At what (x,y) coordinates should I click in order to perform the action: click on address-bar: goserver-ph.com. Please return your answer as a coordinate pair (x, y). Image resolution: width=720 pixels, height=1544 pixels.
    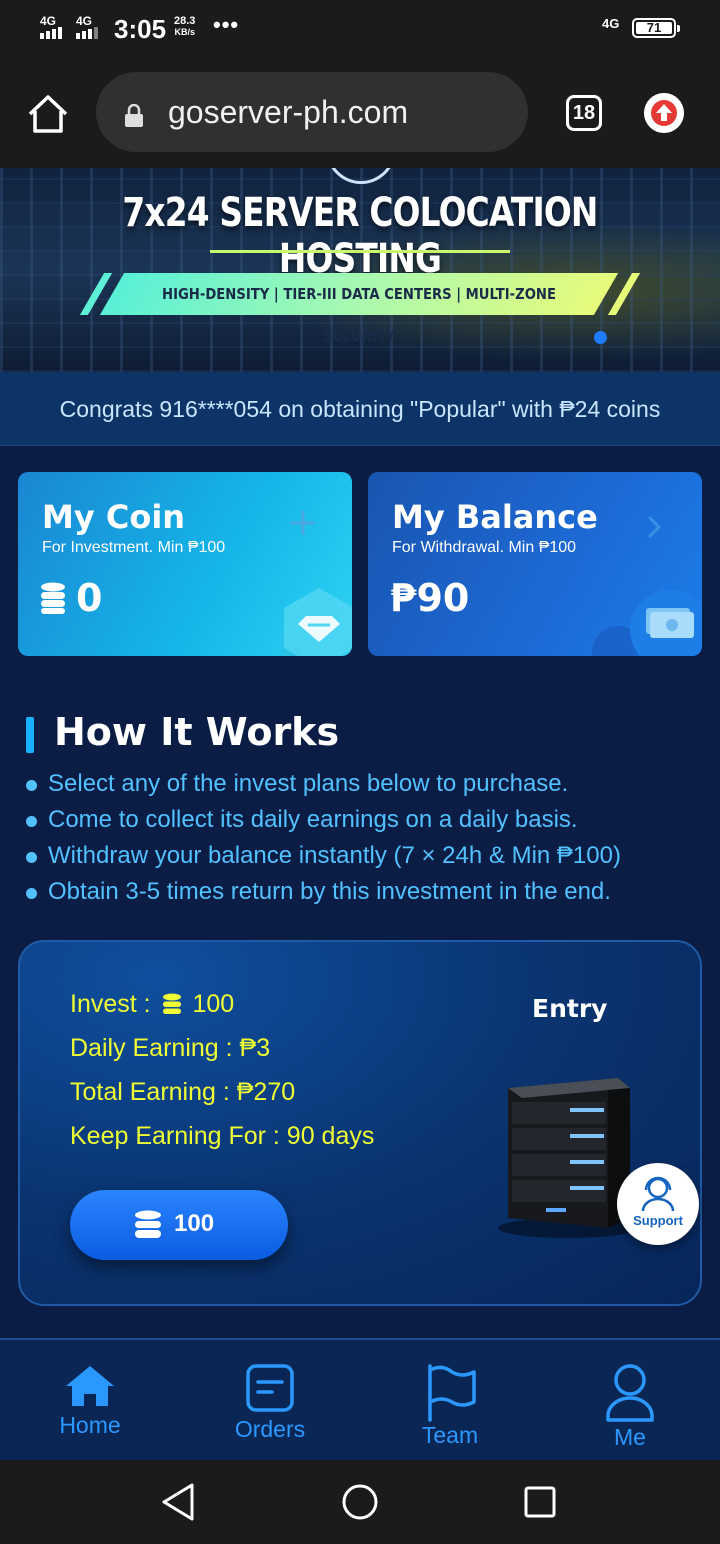
    Looking at the image, I should click on (312, 112).